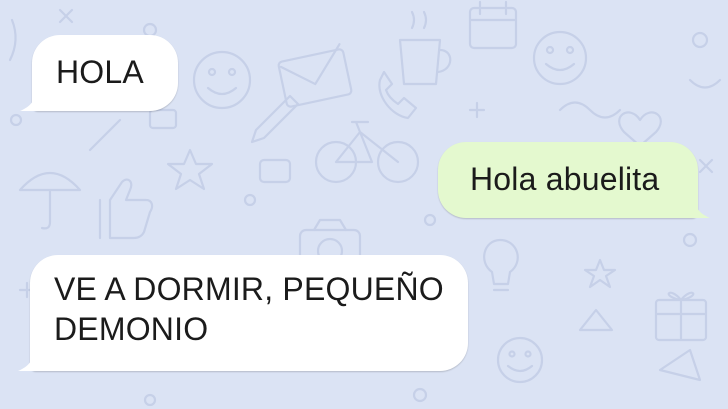 This screenshot has height=409, width=728. Describe the element at coordinates (275, 119) in the screenshot. I see `pencil-doodle-icon` at that location.